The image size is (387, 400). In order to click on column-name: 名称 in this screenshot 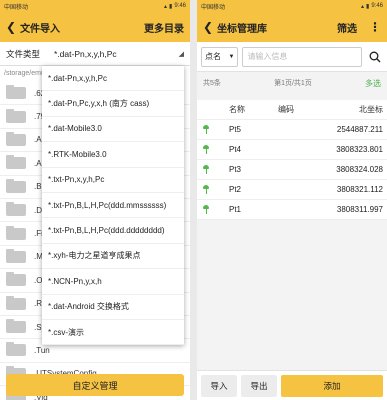, I will do `click(237, 109)`.